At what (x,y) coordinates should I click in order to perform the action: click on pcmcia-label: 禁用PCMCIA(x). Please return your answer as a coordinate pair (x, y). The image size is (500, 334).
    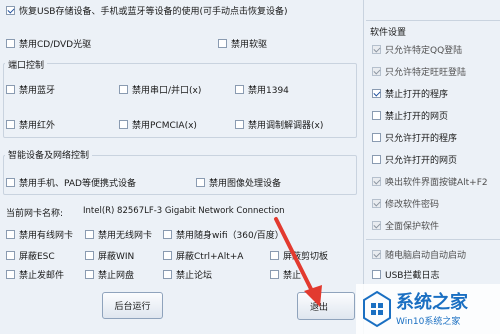
    Looking at the image, I should click on (164, 126).